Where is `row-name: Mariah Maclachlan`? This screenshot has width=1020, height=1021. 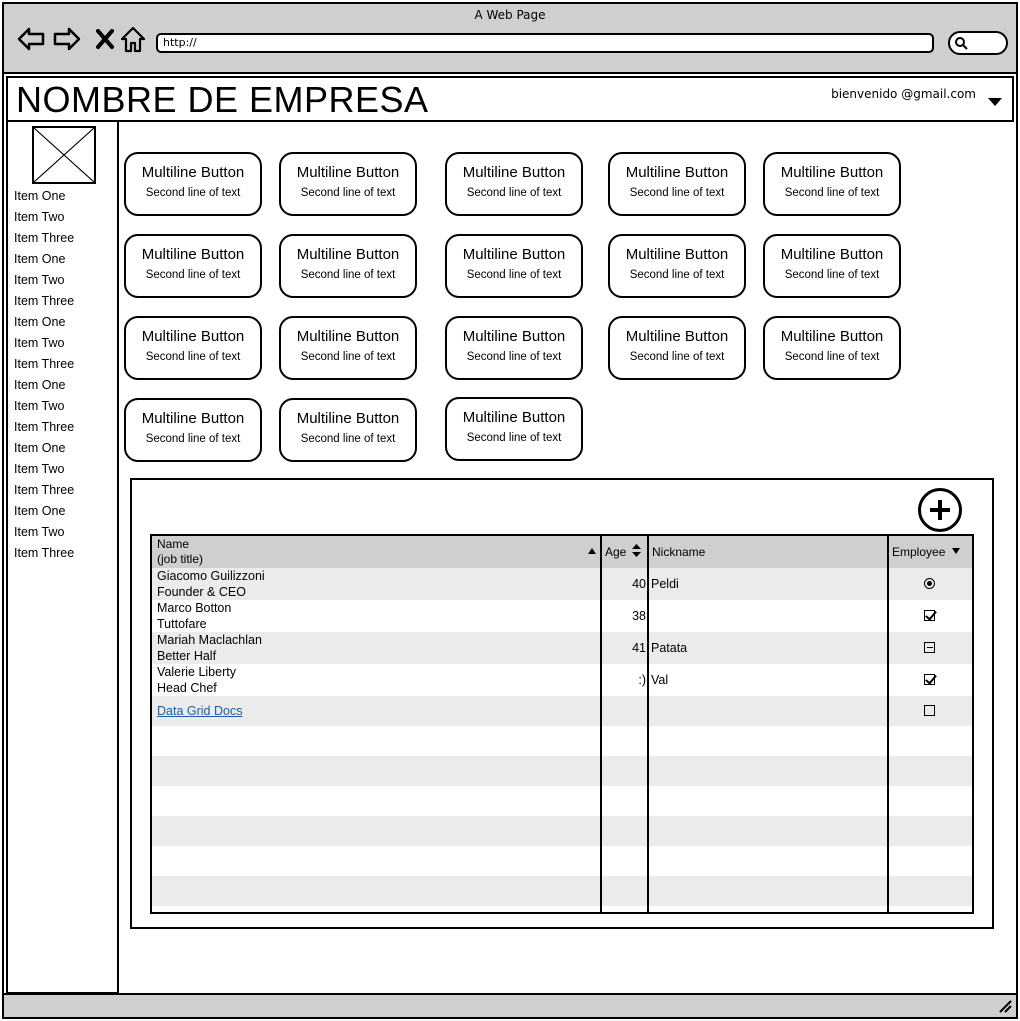
row-name: Mariah Maclachlan is located at coordinates (209, 640).